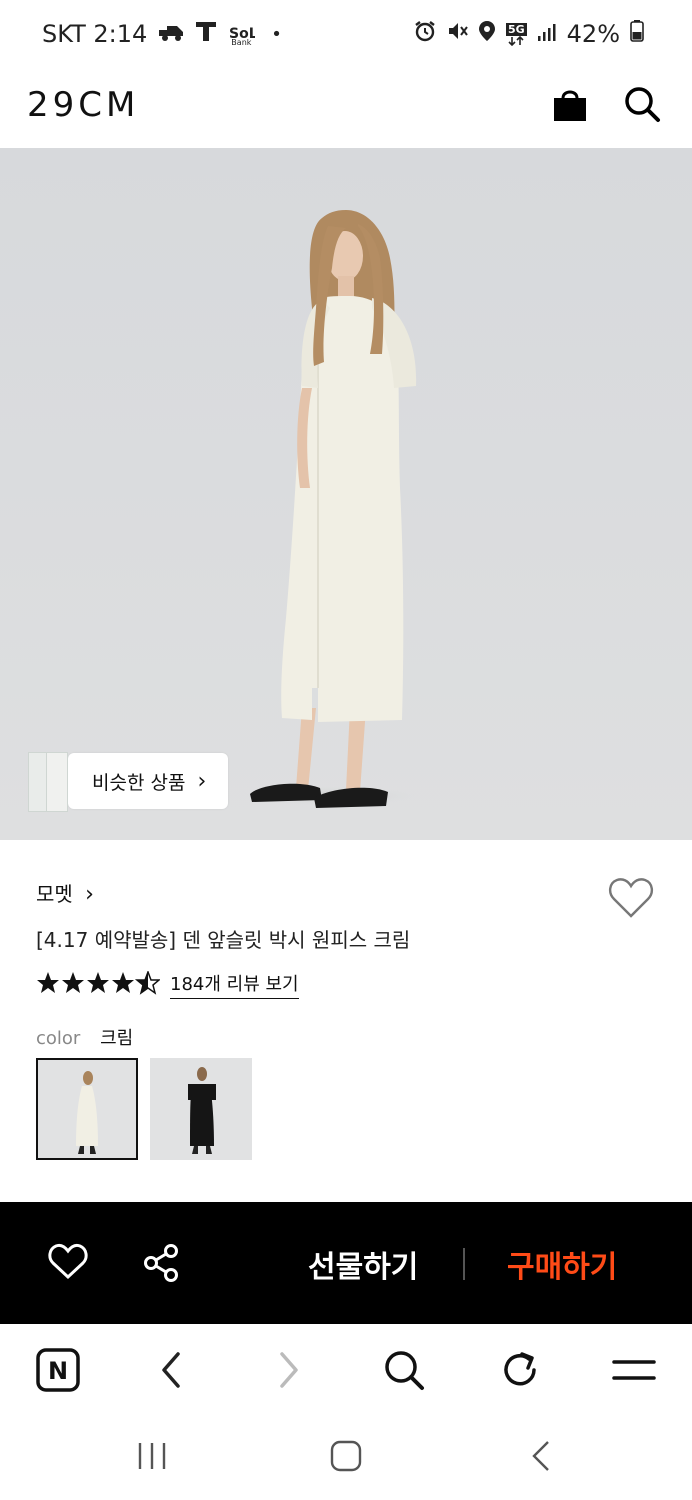 The width and height of the screenshot is (692, 1500). I want to click on location-icon, so click(487, 34).